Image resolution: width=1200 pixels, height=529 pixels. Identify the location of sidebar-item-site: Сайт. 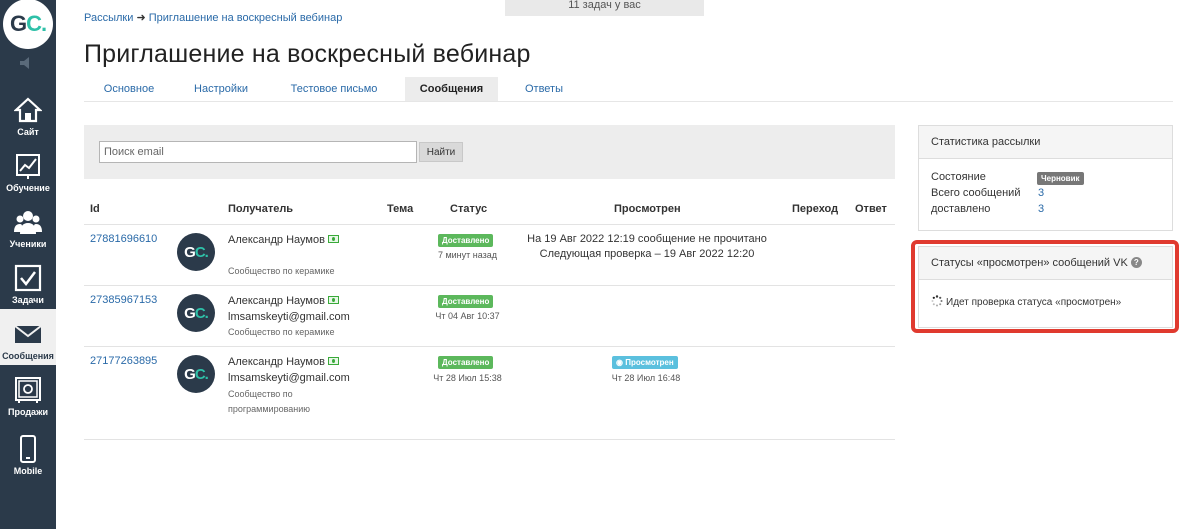
(28, 113).